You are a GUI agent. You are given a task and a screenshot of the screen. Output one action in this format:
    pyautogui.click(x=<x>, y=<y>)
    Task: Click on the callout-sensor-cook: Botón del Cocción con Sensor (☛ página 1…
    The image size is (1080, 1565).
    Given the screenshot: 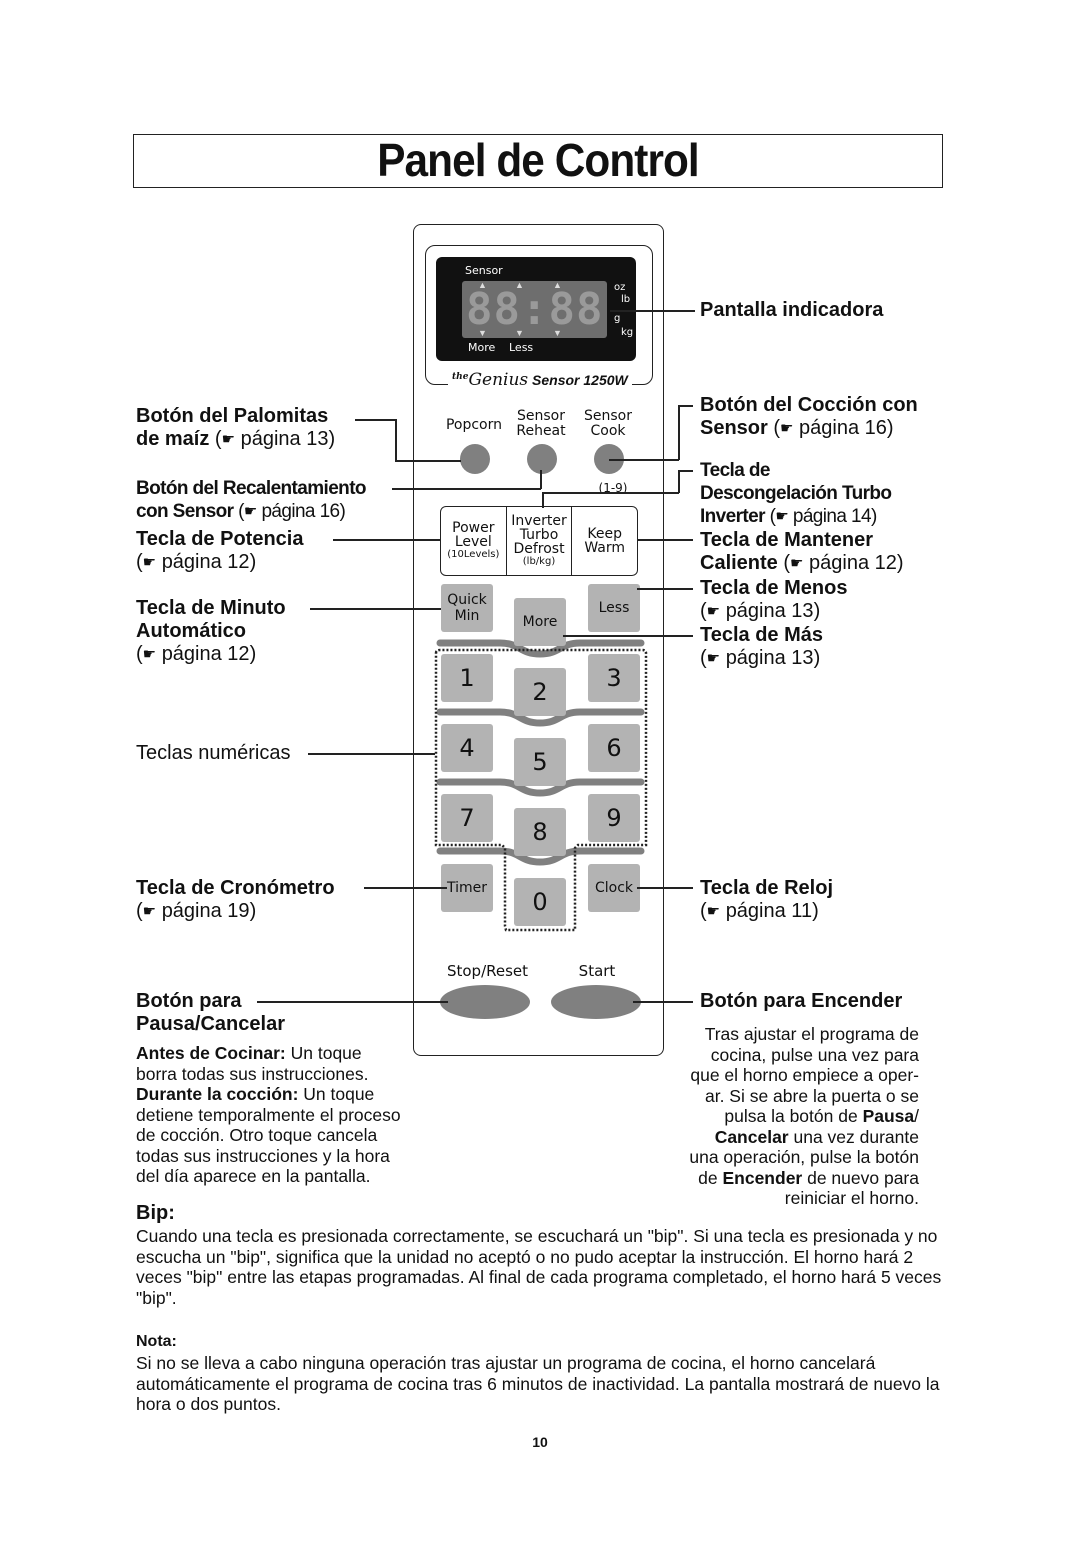 What is the action you would take?
    pyautogui.click(x=809, y=416)
    